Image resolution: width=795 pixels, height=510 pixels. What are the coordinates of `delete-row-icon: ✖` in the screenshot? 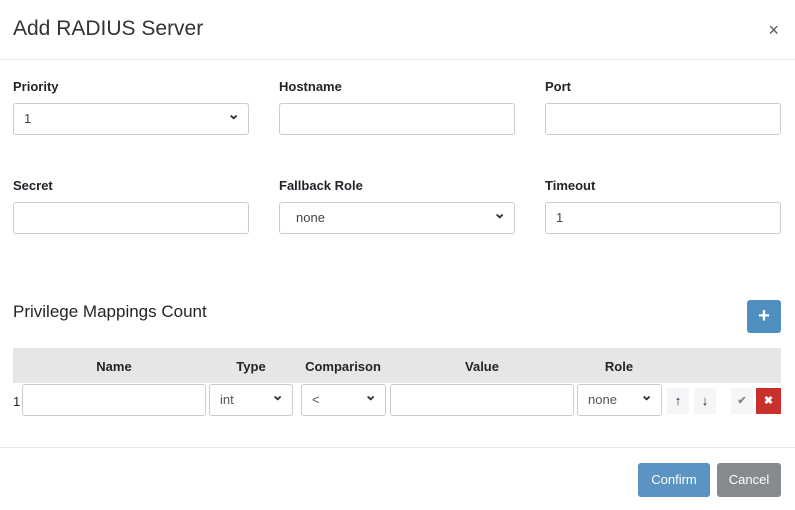 It's located at (768, 401).